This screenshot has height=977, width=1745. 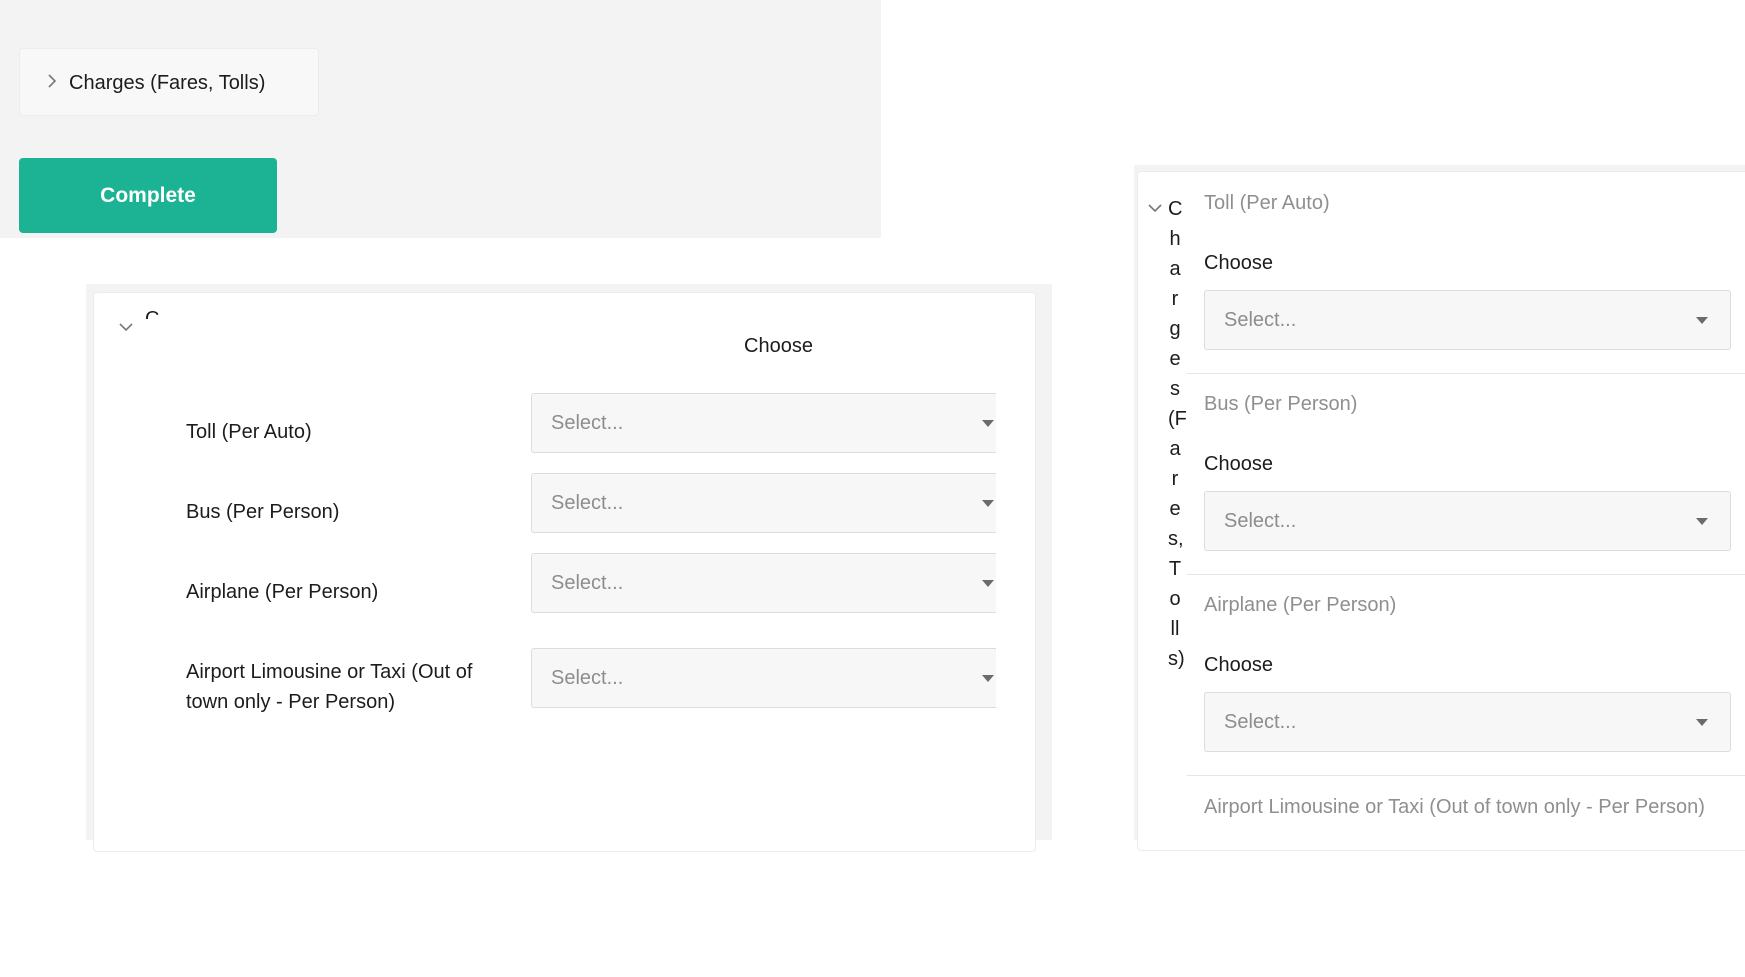 What do you see at coordinates (1281, 404) in the screenshot?
I see `section-title: Bus (Per Person)` at bounding box center [1281, 404].